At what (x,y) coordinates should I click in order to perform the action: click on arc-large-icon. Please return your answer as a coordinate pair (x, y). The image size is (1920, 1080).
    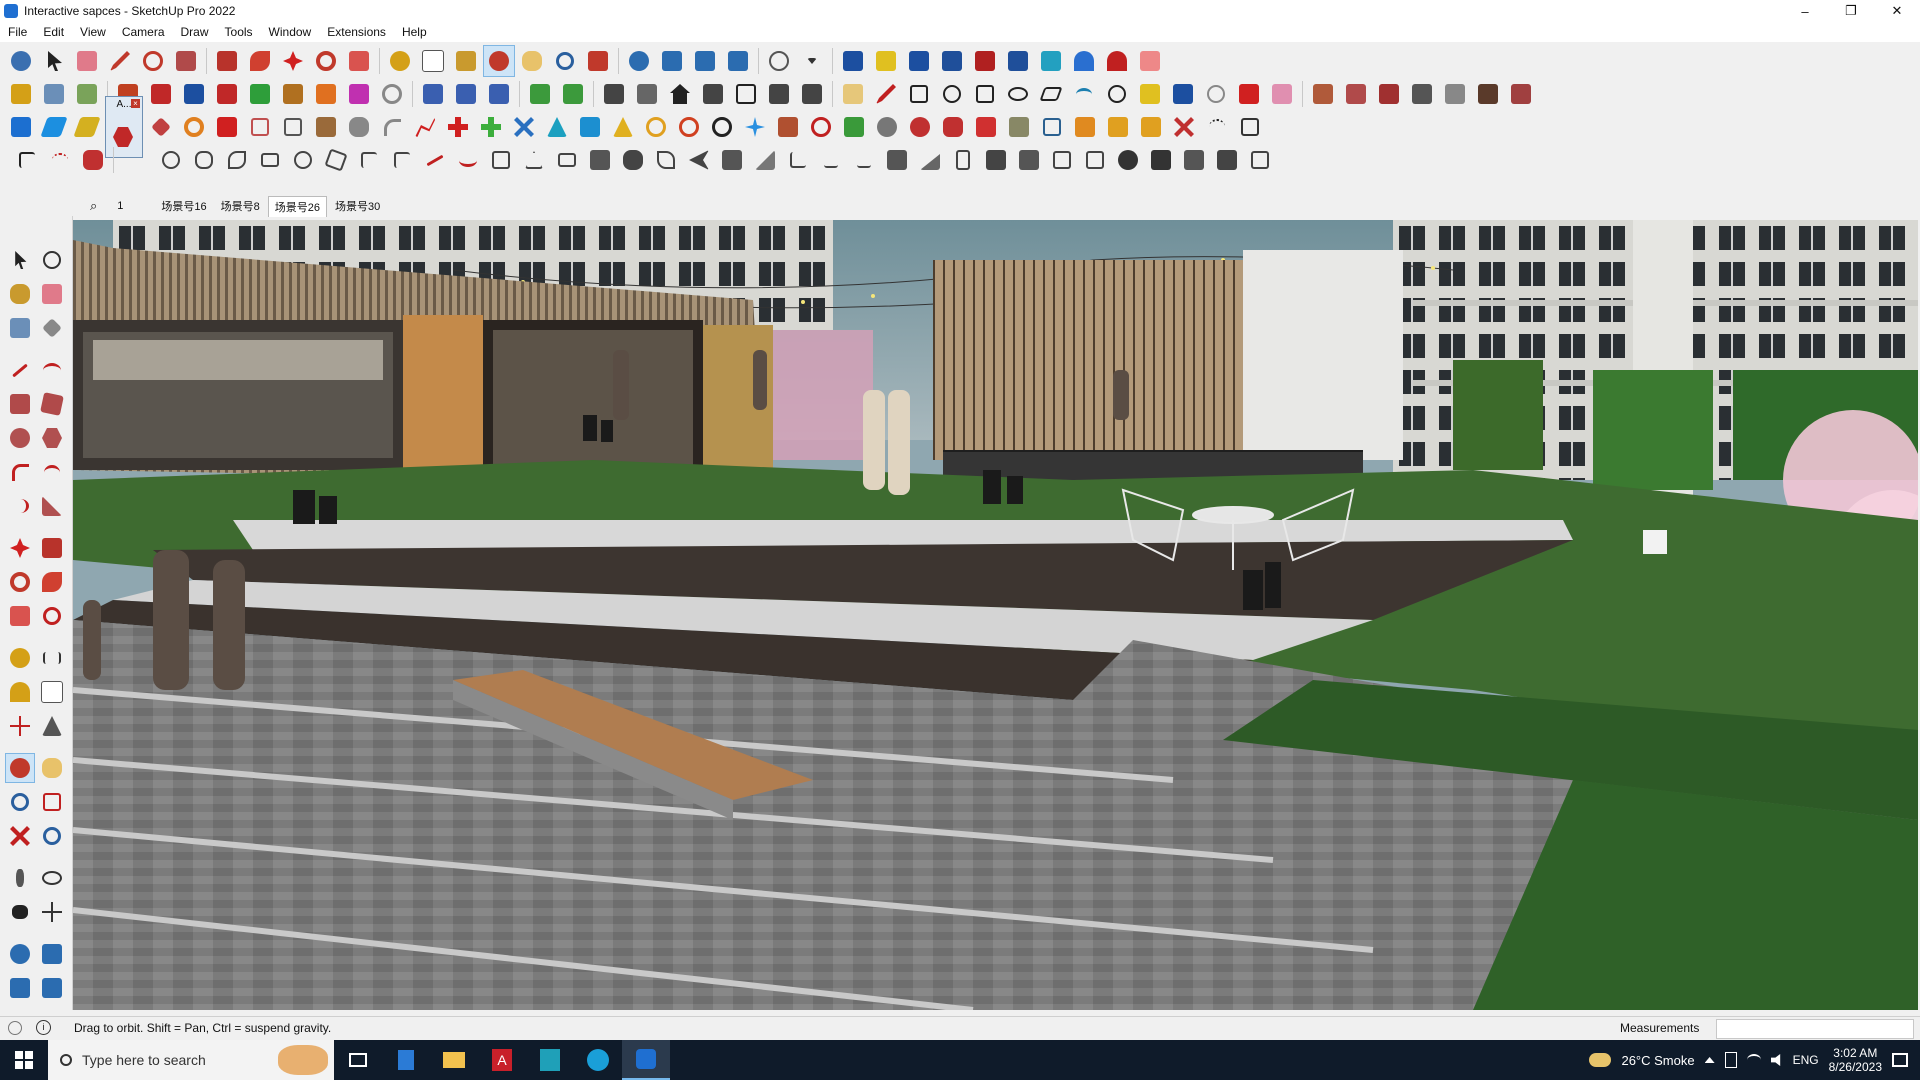
    Looking at the image, I should click on (20, 472).